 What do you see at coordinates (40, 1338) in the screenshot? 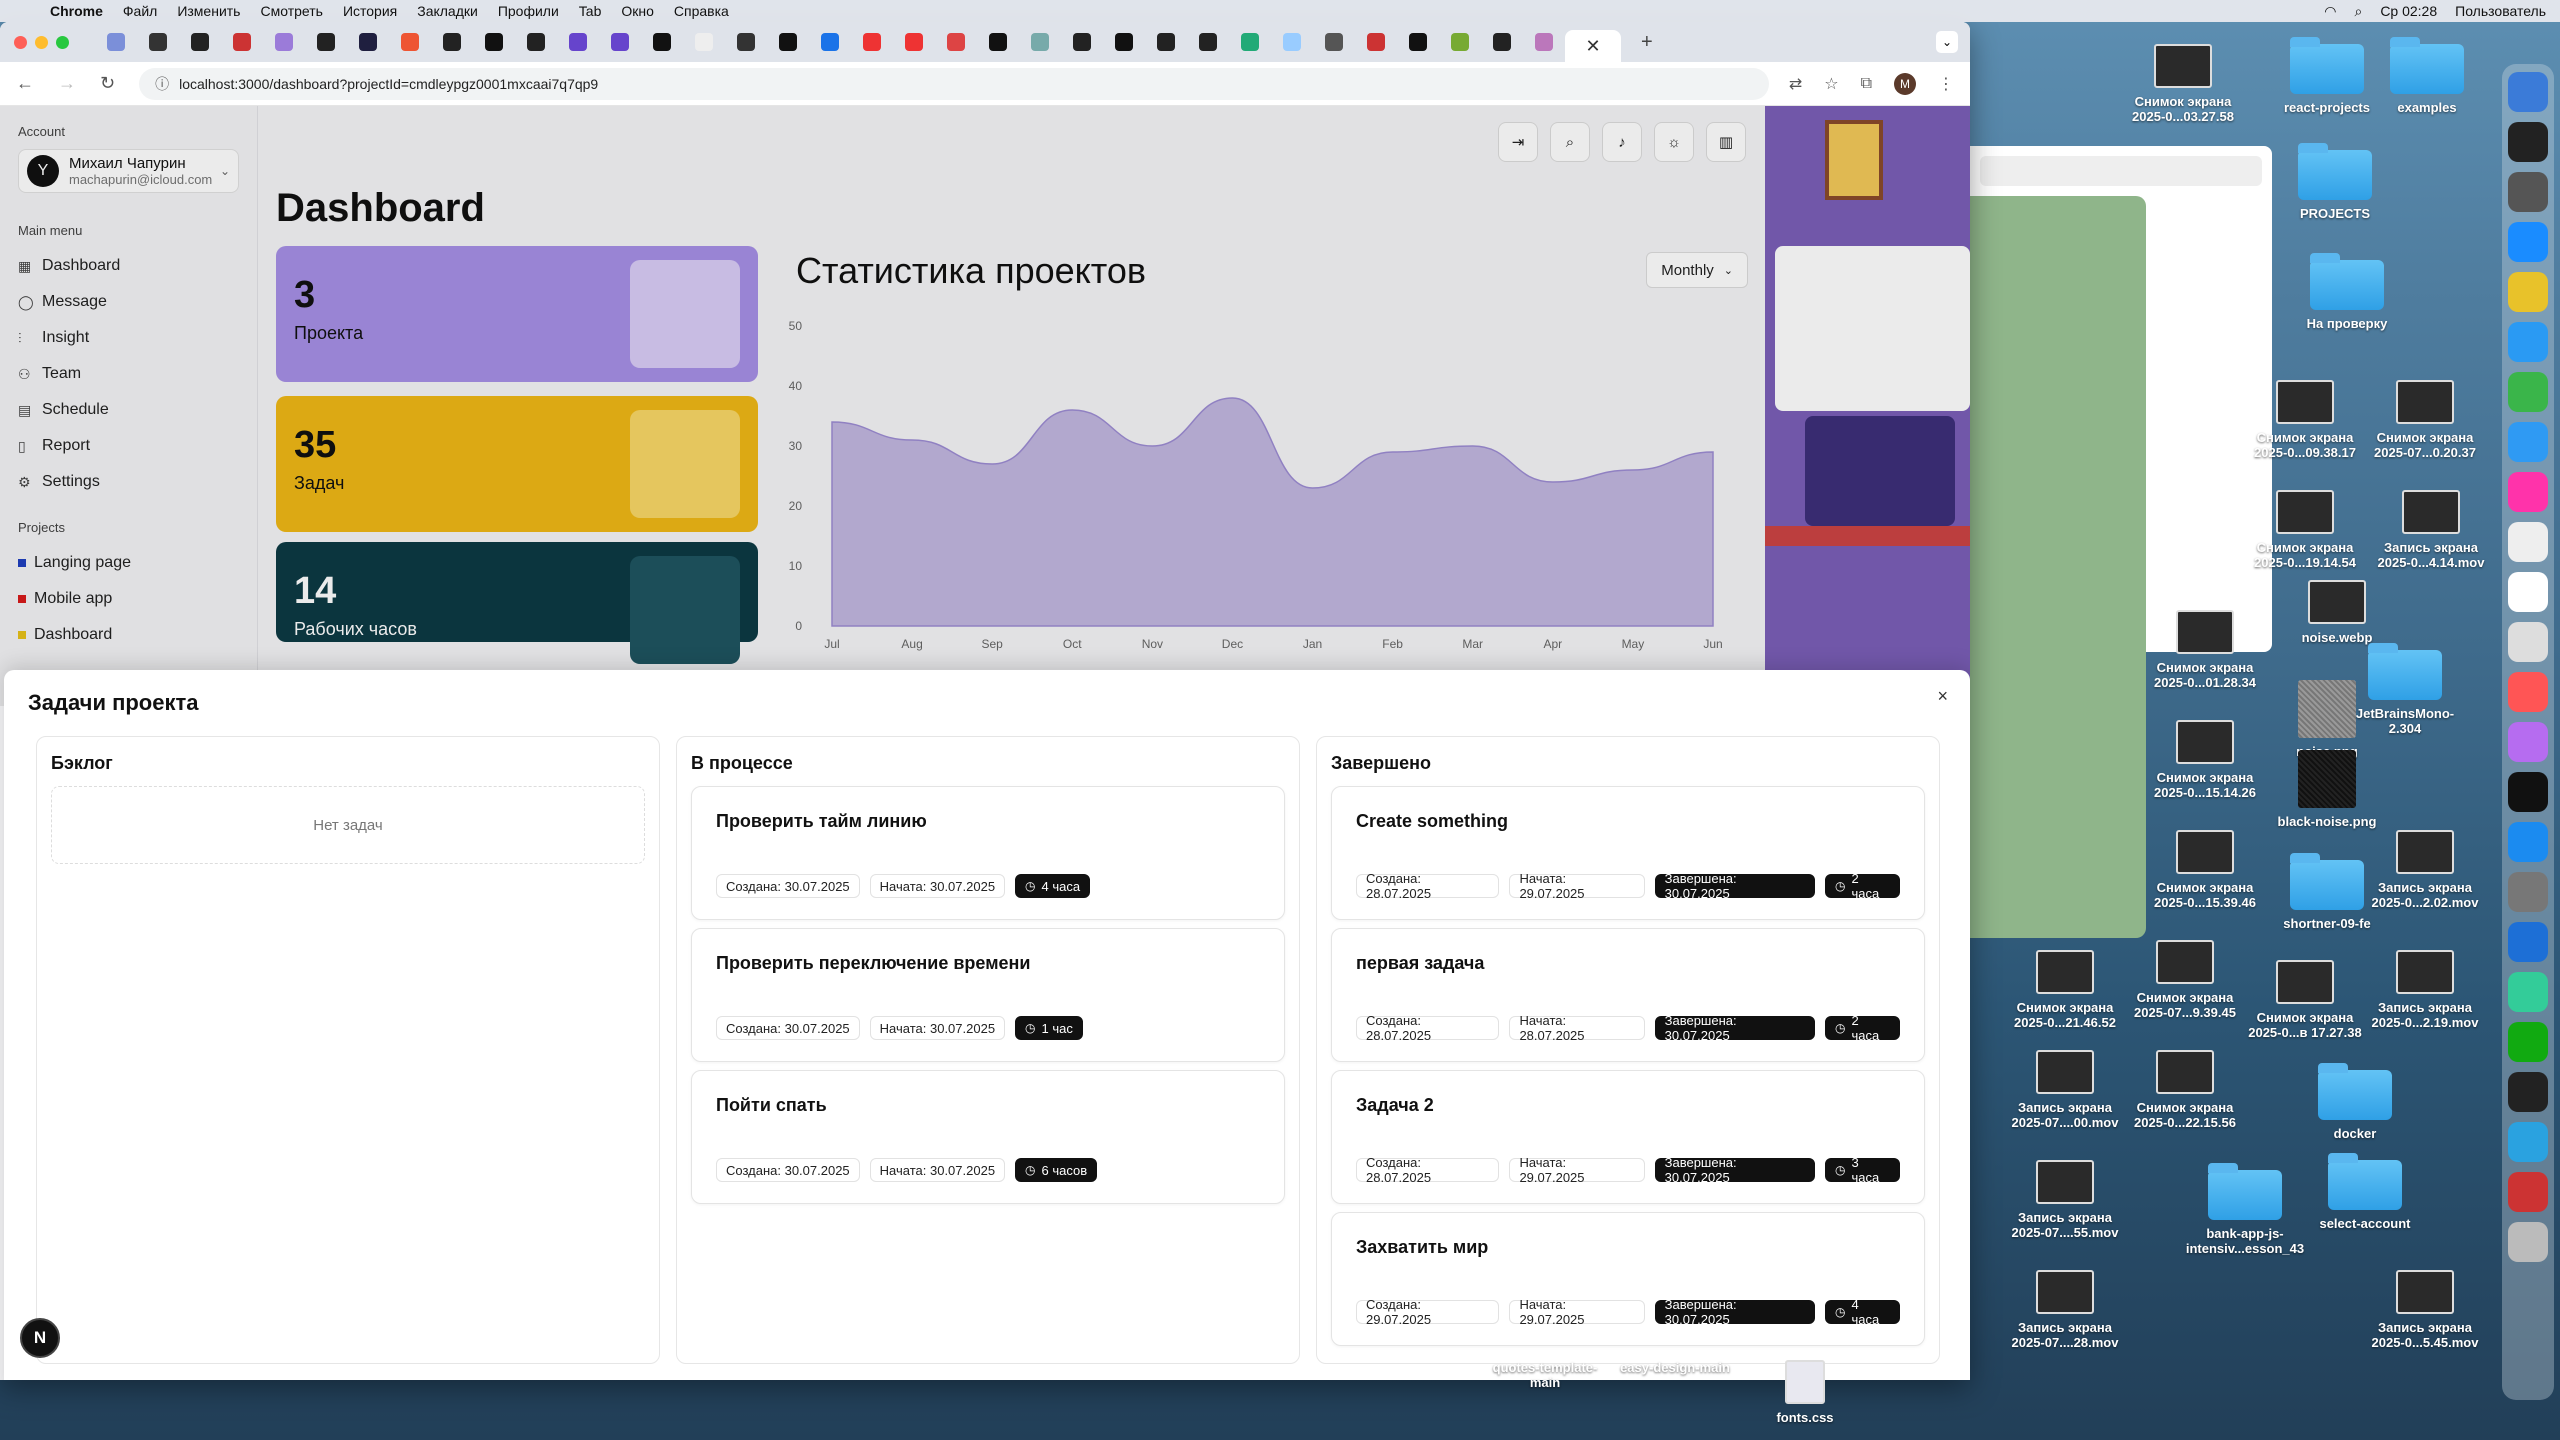
I see `nextjs-badge: N` at bounding box center [40, 1338].